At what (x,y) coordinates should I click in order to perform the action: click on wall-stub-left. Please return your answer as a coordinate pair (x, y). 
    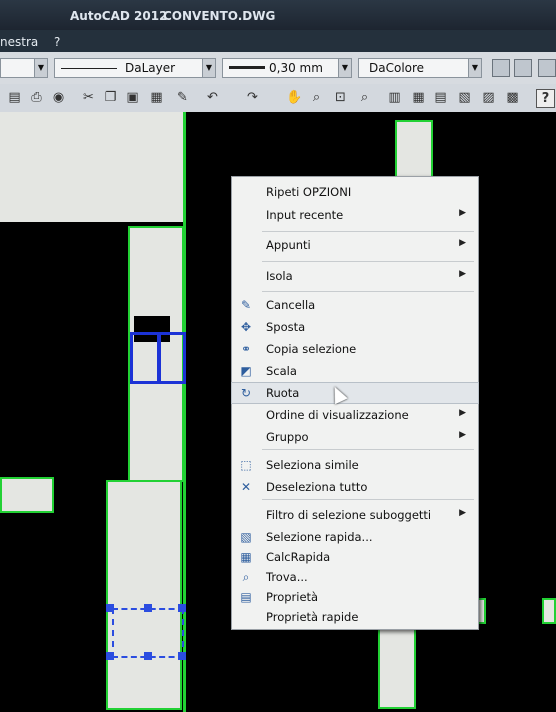
    Looking at the image, I should click on (27, 495).